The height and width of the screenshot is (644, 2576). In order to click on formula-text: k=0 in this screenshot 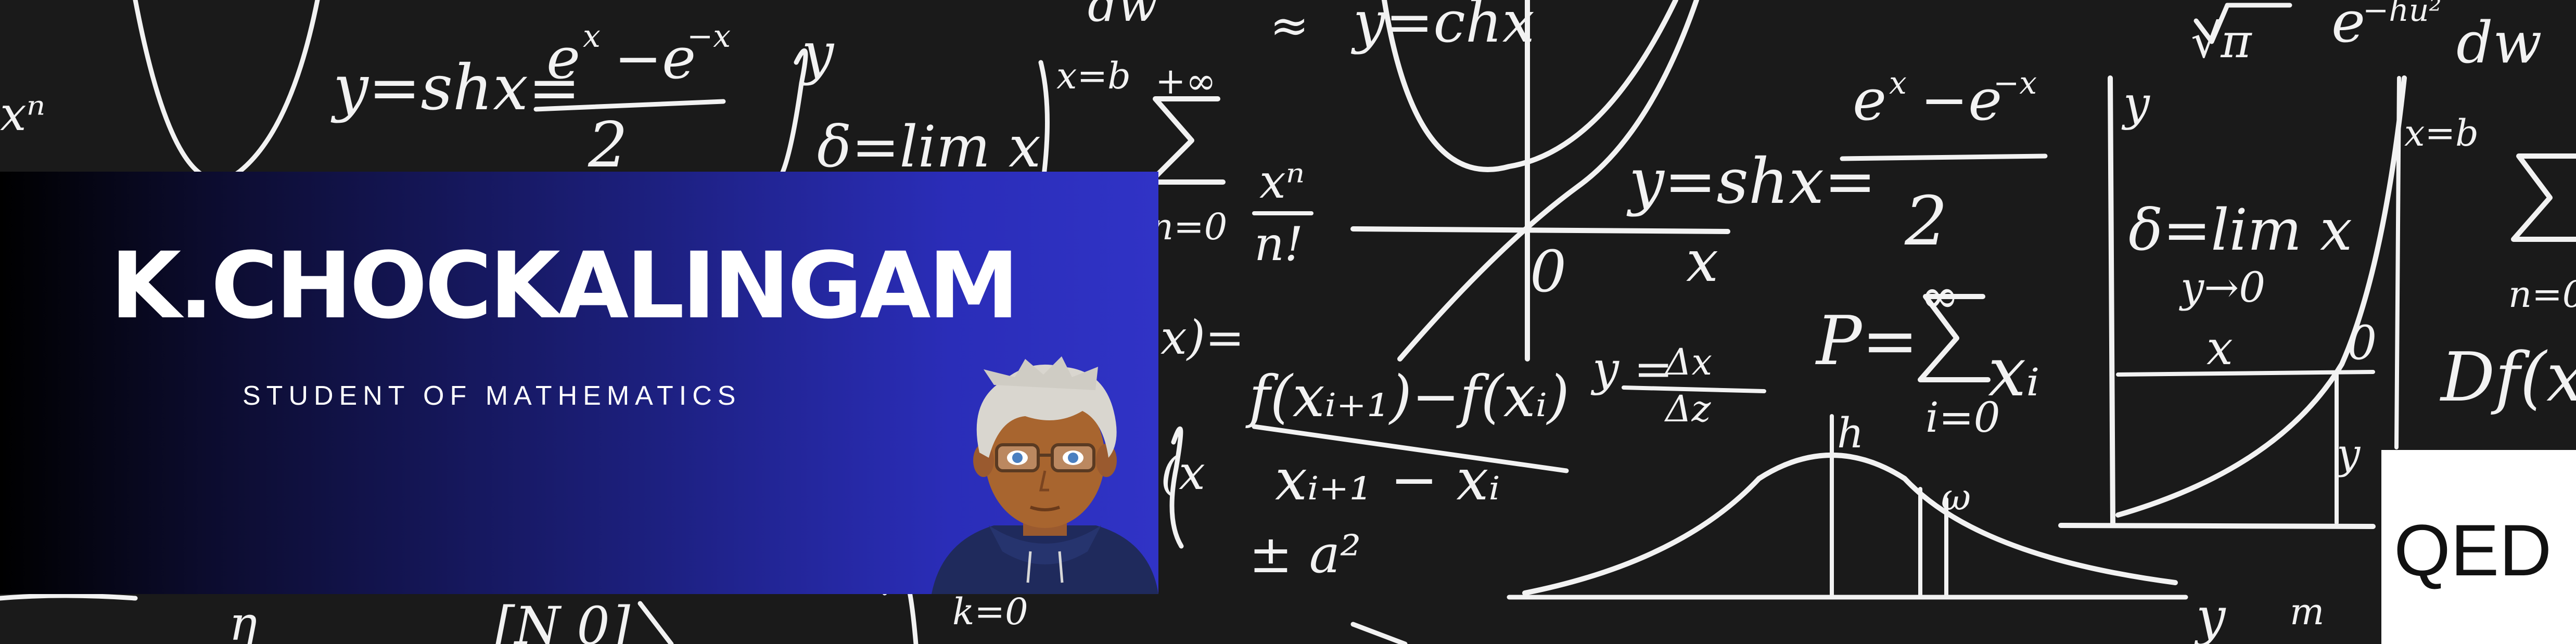, I will do `click(990, 611)`.